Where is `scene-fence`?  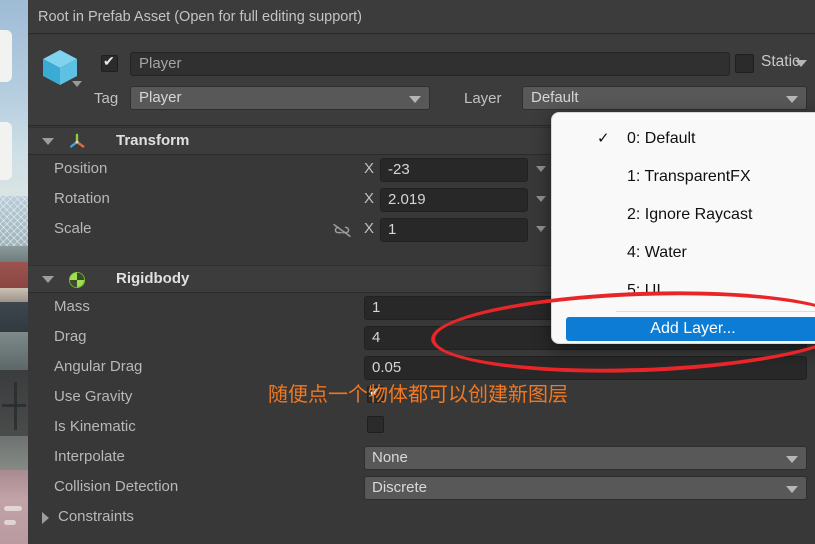 scene-fence is located at coordinates (14, 221).